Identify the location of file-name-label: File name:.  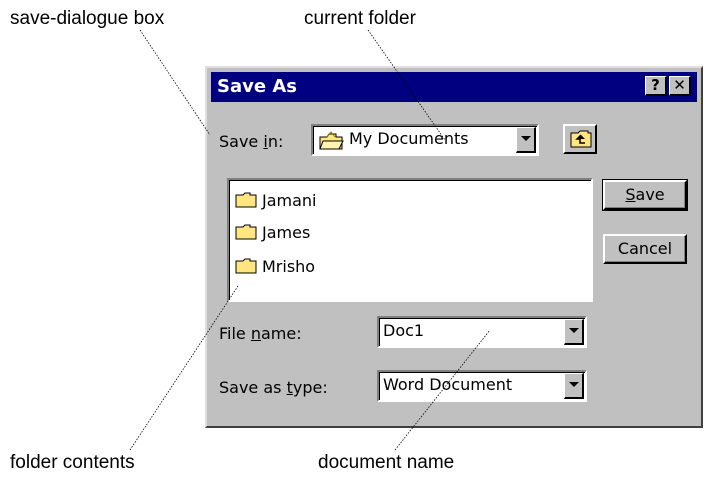
(260, 333).